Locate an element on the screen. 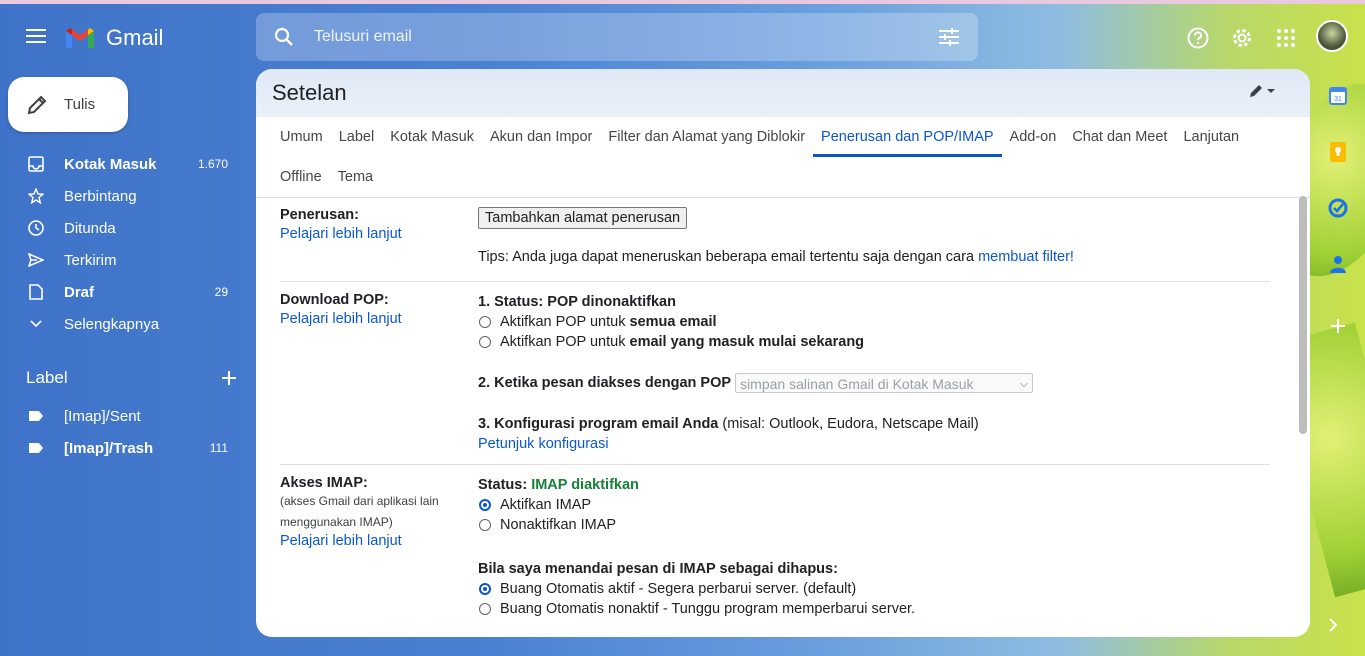 This screenshot has width=1365, height=656. hamburger-icon is located at coordinates (36, 36).